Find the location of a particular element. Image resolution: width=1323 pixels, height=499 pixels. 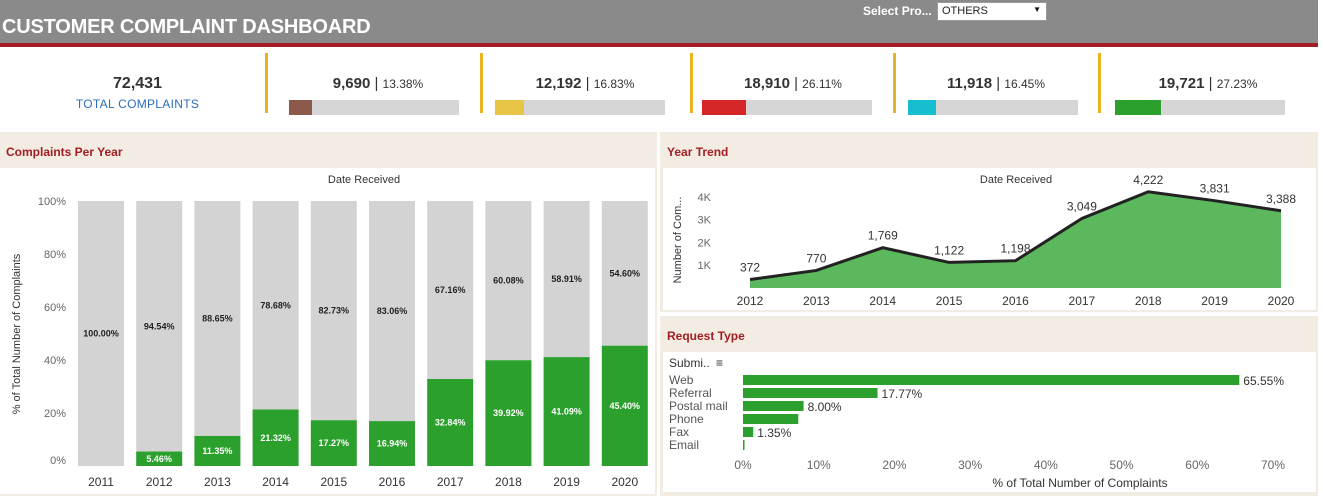

bar-label-selected: 39.92% is located at coordinates (508, 413).